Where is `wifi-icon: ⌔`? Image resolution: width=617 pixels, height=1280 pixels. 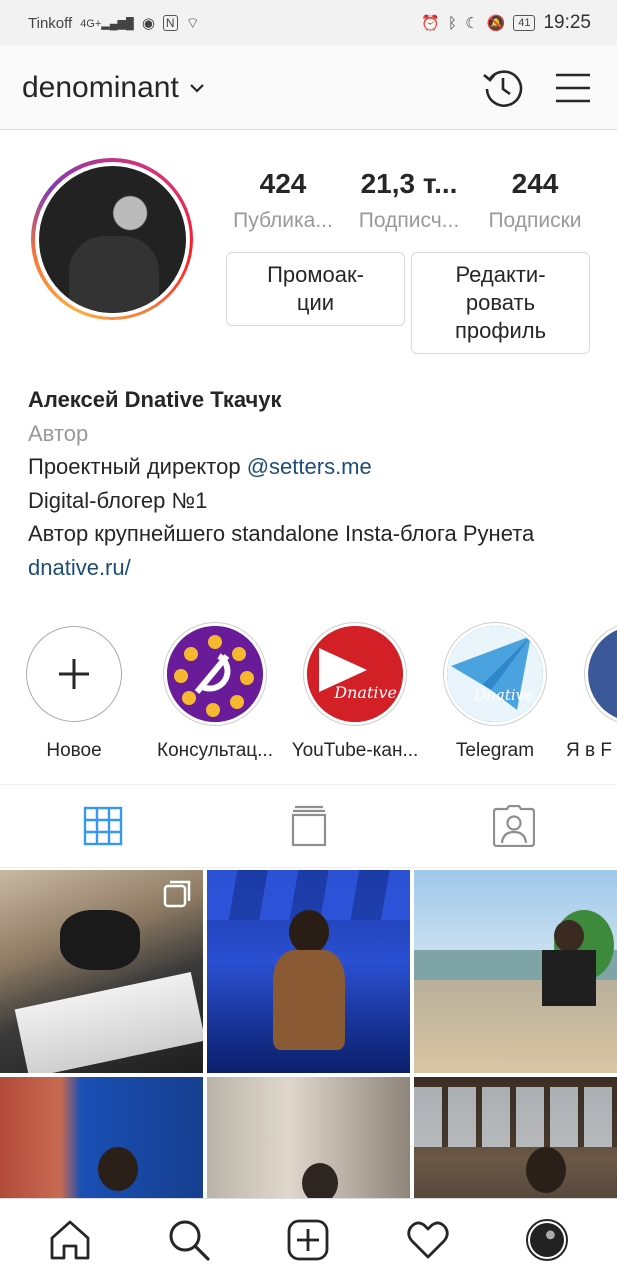
wifi-icon: ⌔ is located at coordinates (192, 23).